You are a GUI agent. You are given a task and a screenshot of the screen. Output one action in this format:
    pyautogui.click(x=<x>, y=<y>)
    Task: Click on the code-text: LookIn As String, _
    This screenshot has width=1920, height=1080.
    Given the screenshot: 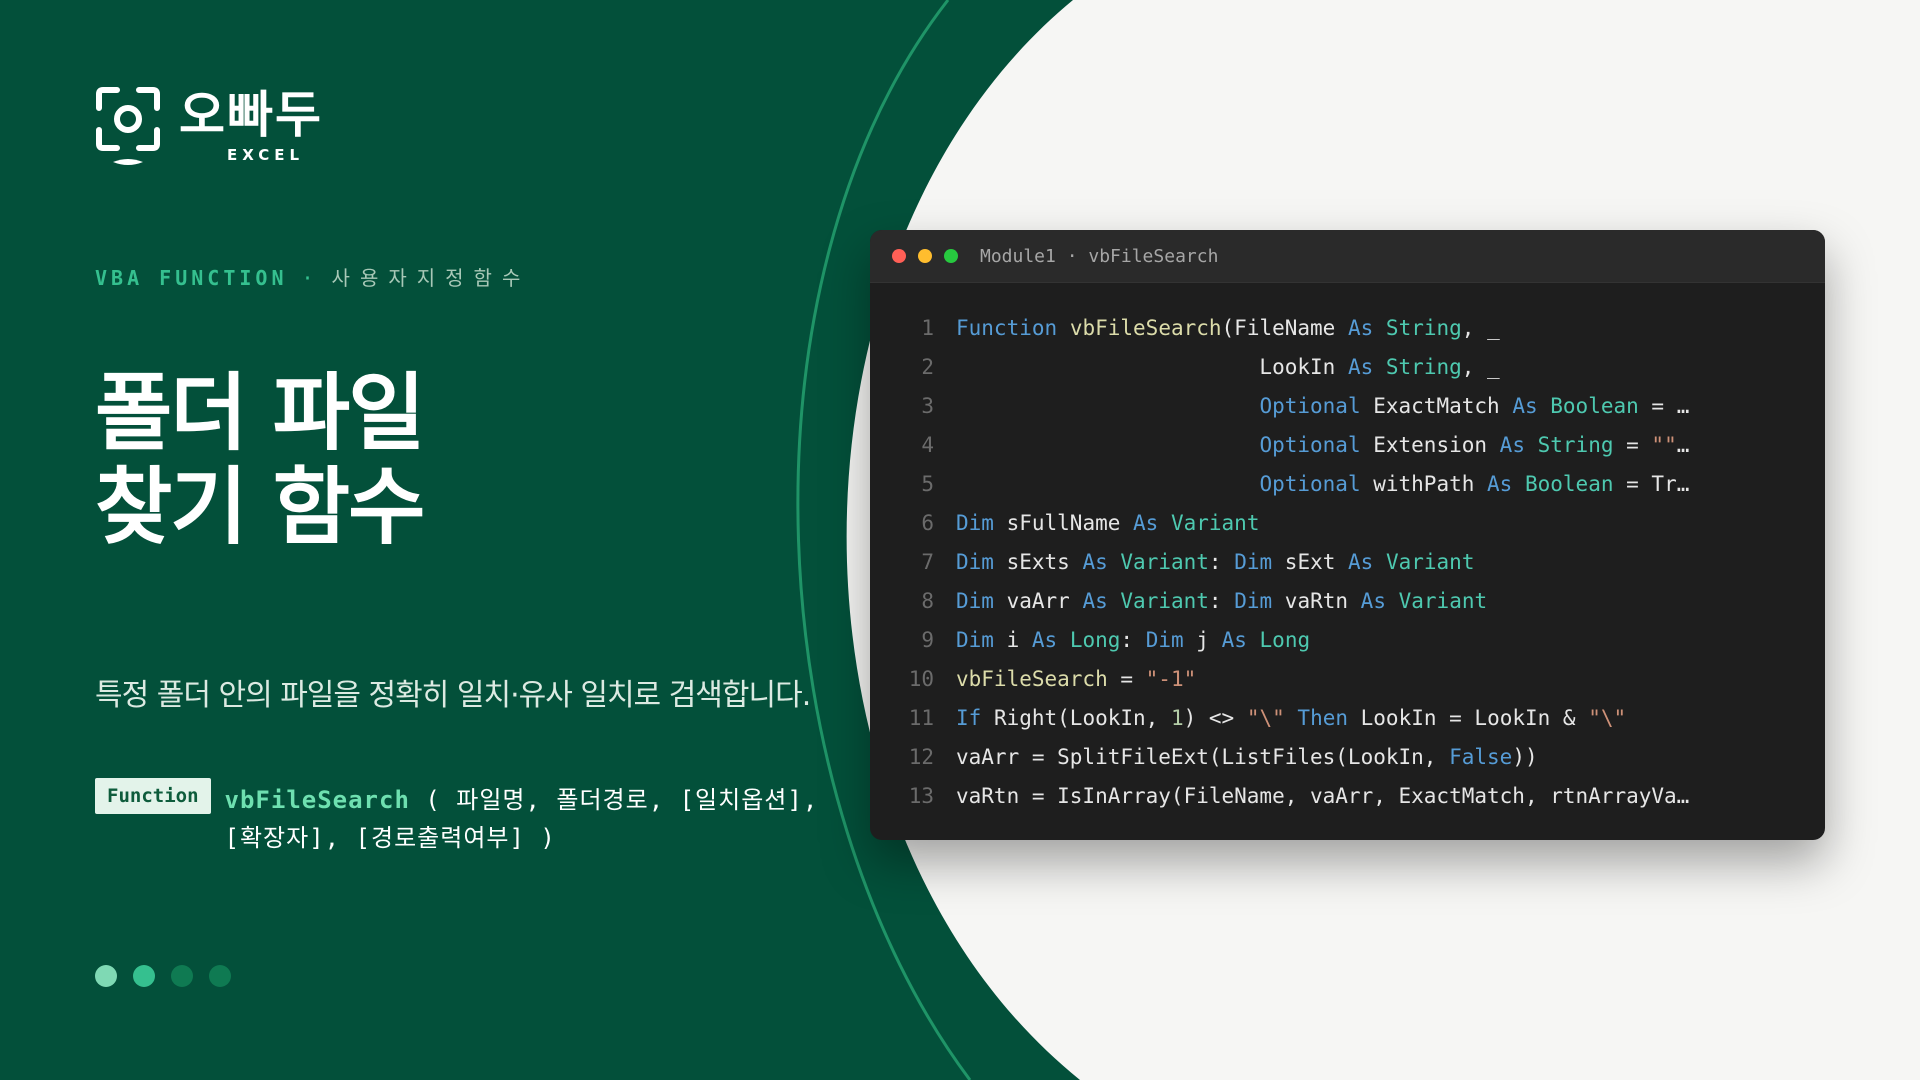 What is the action you would take?
    pyautogui.click(x=1366, y=367)
    